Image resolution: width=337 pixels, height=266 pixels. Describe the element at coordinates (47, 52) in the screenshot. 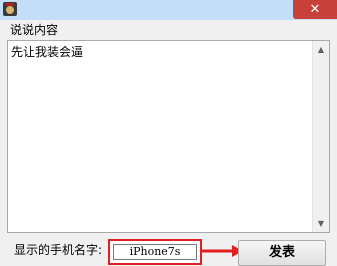

I see `content-text: 先让我装会逼` at that location.